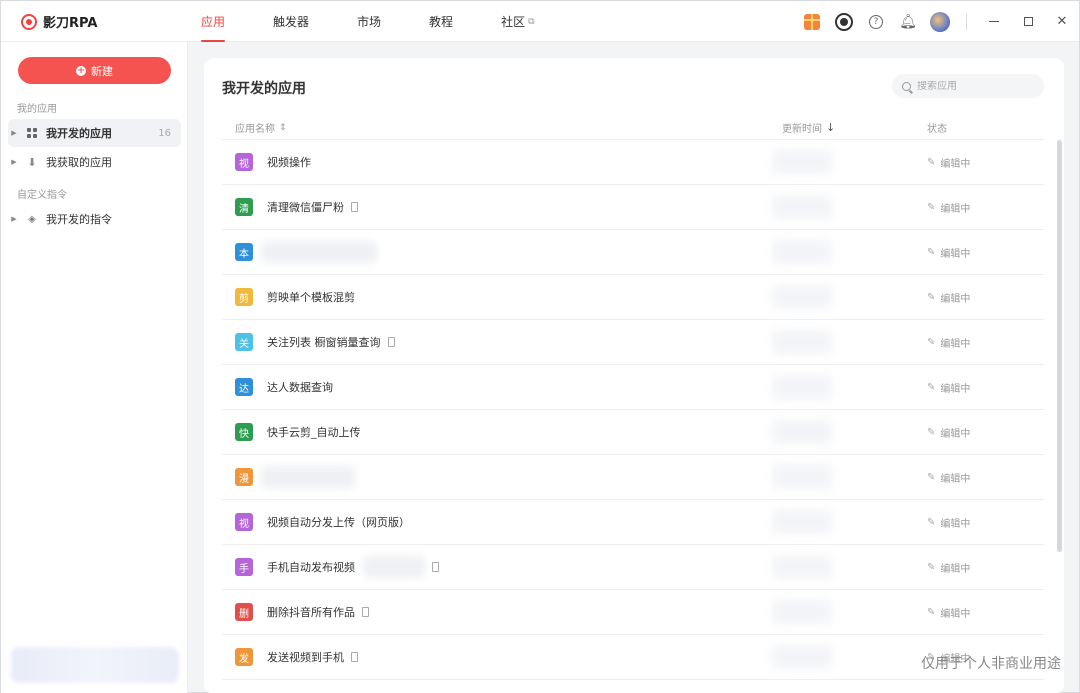 This screenshot has width=1080, height=693. I want to click on column-updated: 更新时间 ↓, so click(808, 127).